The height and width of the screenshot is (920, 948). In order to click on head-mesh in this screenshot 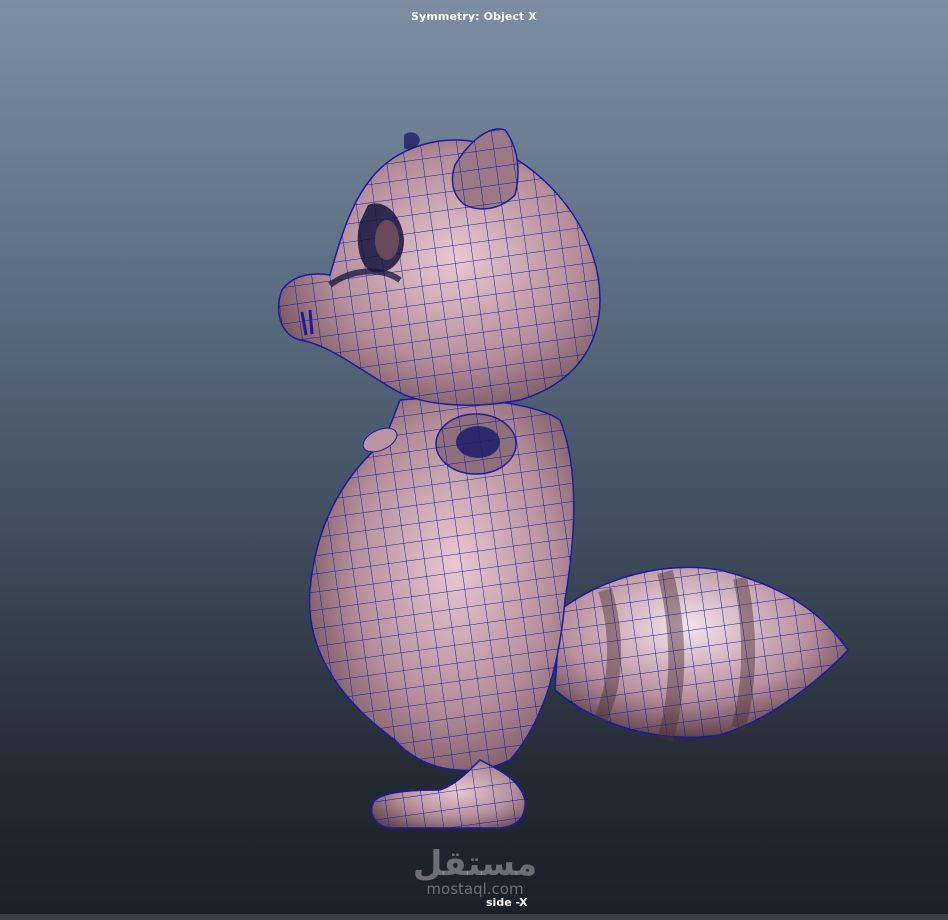, I will do `click(439, 267)`.